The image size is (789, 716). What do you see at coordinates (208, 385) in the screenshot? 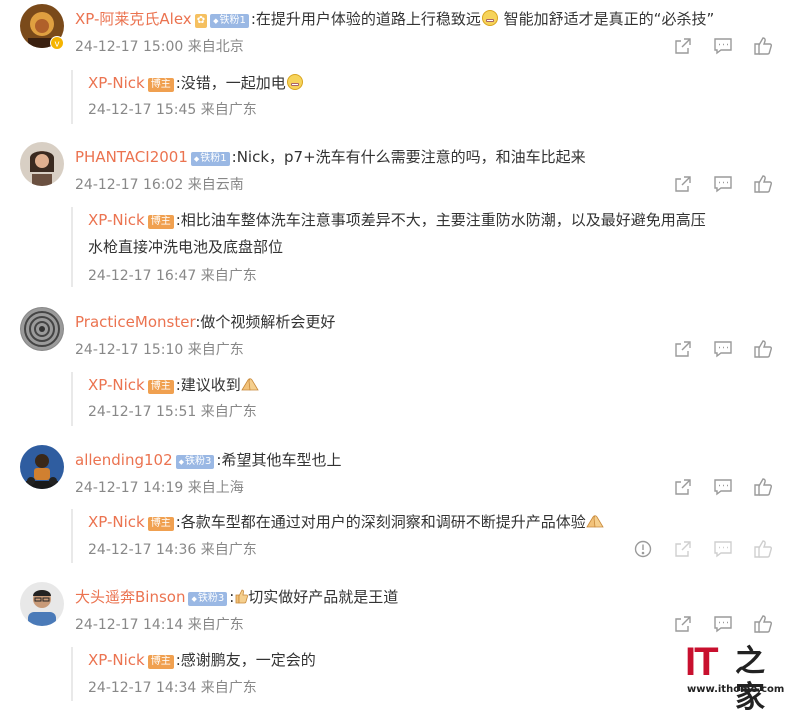
I see `reply-text: :建议收到` at bounding box center [208, 385].